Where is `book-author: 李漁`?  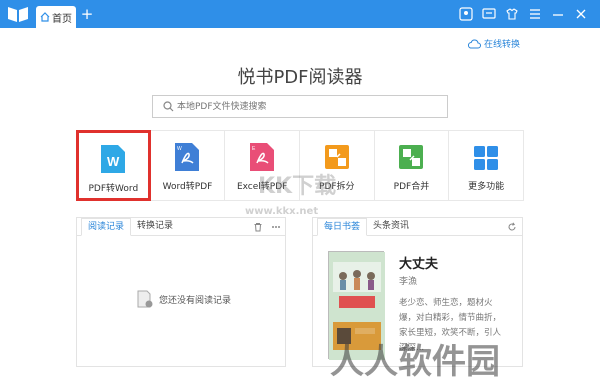
book-author: 李漁 is located at coordinates (408, 282).